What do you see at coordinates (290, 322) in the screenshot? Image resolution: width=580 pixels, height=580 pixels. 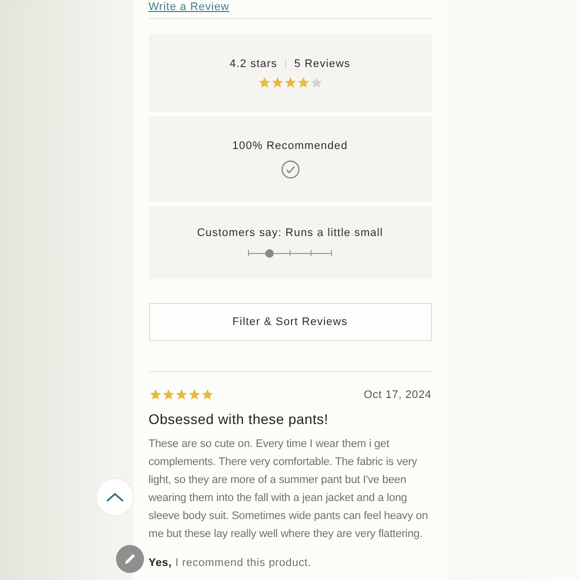 I see `filter-sort-button: Filter & Sort Reviews` at bounding box center [290, 322].